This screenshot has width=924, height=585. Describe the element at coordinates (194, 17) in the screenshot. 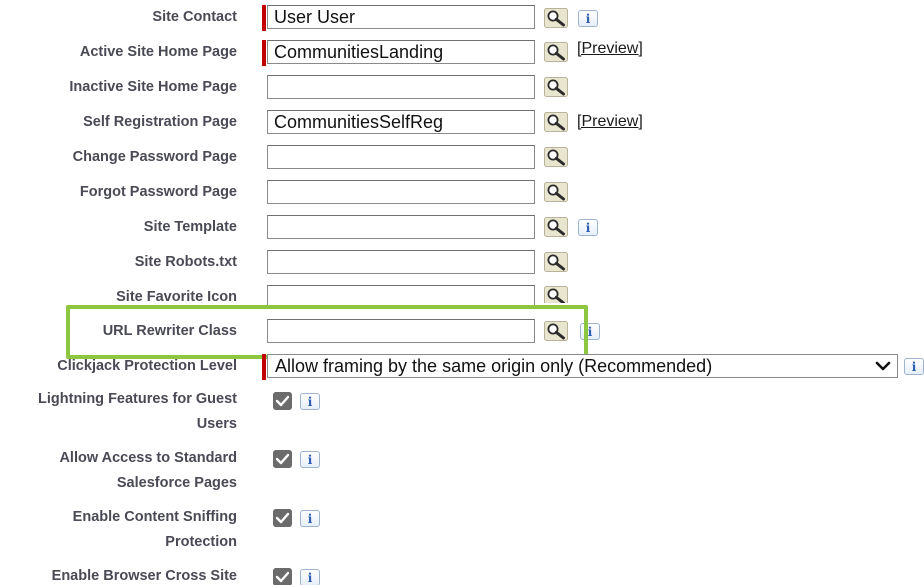

I see `site-contact-label: Site Contact` at that location.